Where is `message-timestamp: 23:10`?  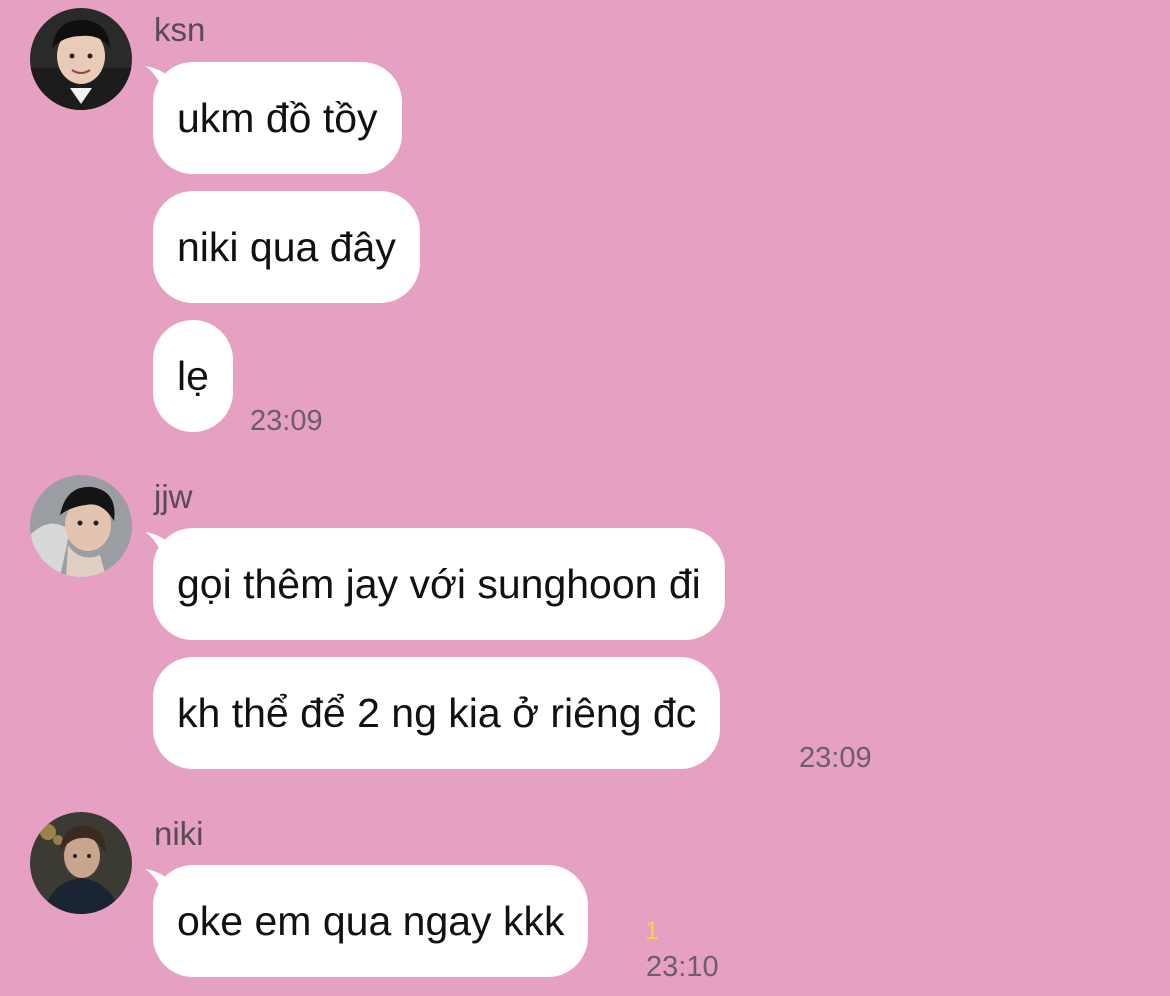
message-timestamp: 23:10 is located at coordinates (682, 967).